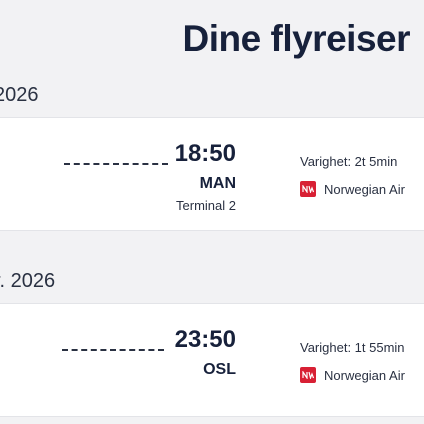 Image resolution: width=424 pixels, height=424 pixels. Describe the element at coordinates (206, 205) in the screenshot. I see `arrival-terminal: Terminal 2` at that location.